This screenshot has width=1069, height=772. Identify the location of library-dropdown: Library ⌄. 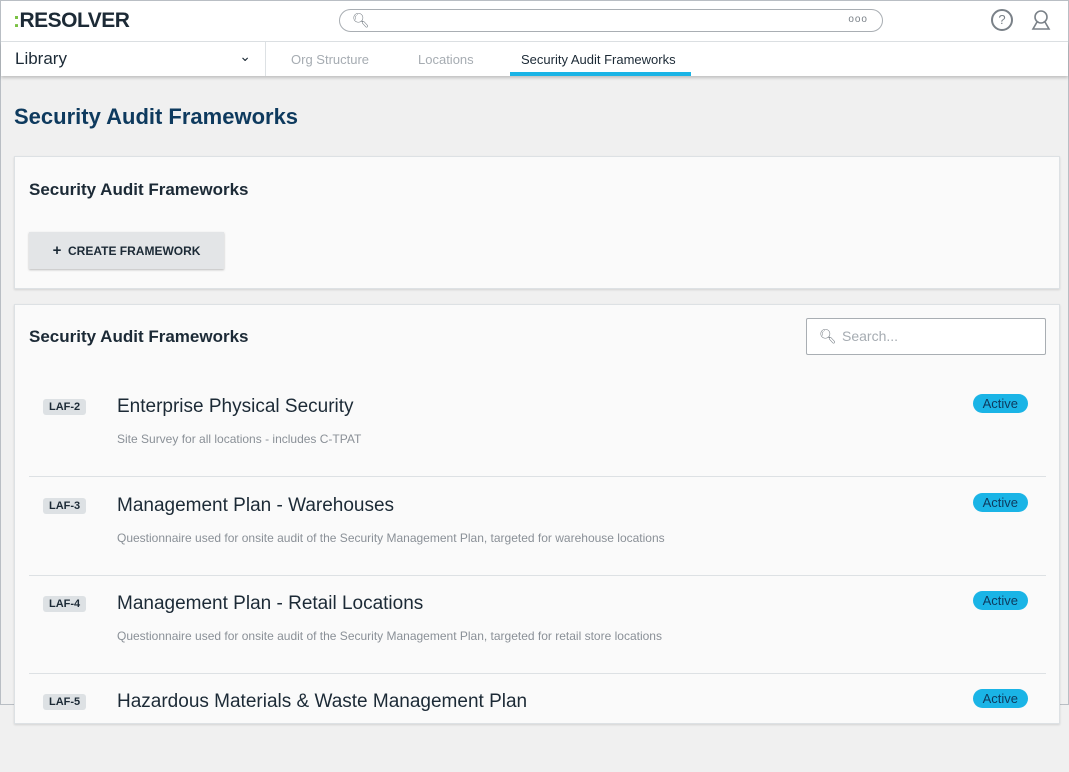
(133, 59).